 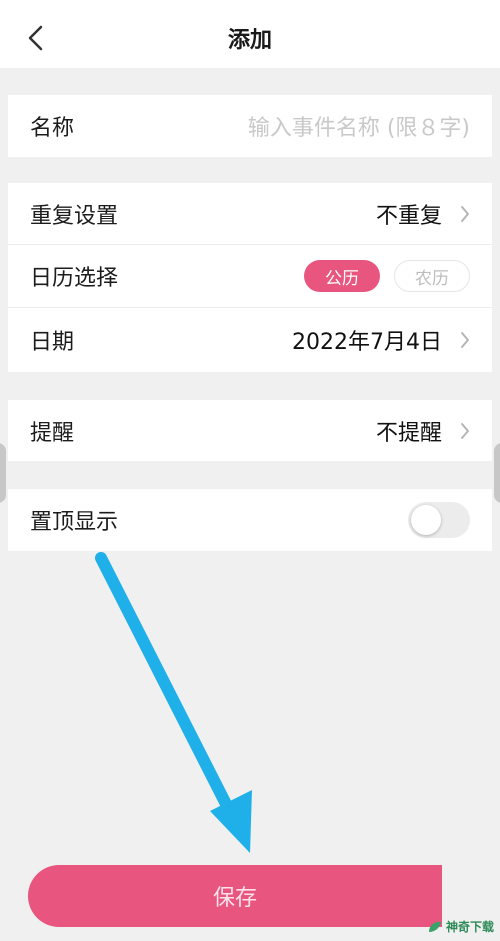 I want to click on watermark: 神奇下载, so click(x=460, y=926).